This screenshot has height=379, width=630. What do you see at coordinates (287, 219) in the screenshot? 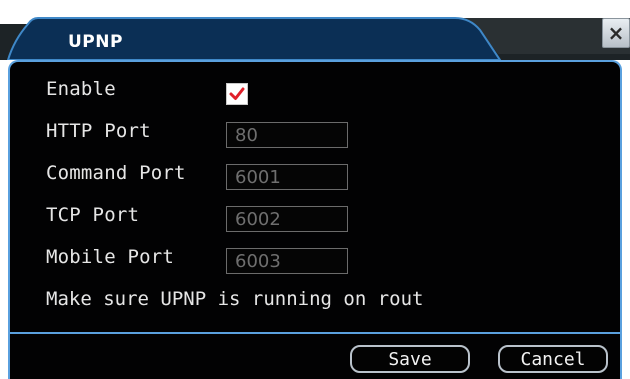
I see `tcp-port-field: 6002` at bounding box center [287, 219].